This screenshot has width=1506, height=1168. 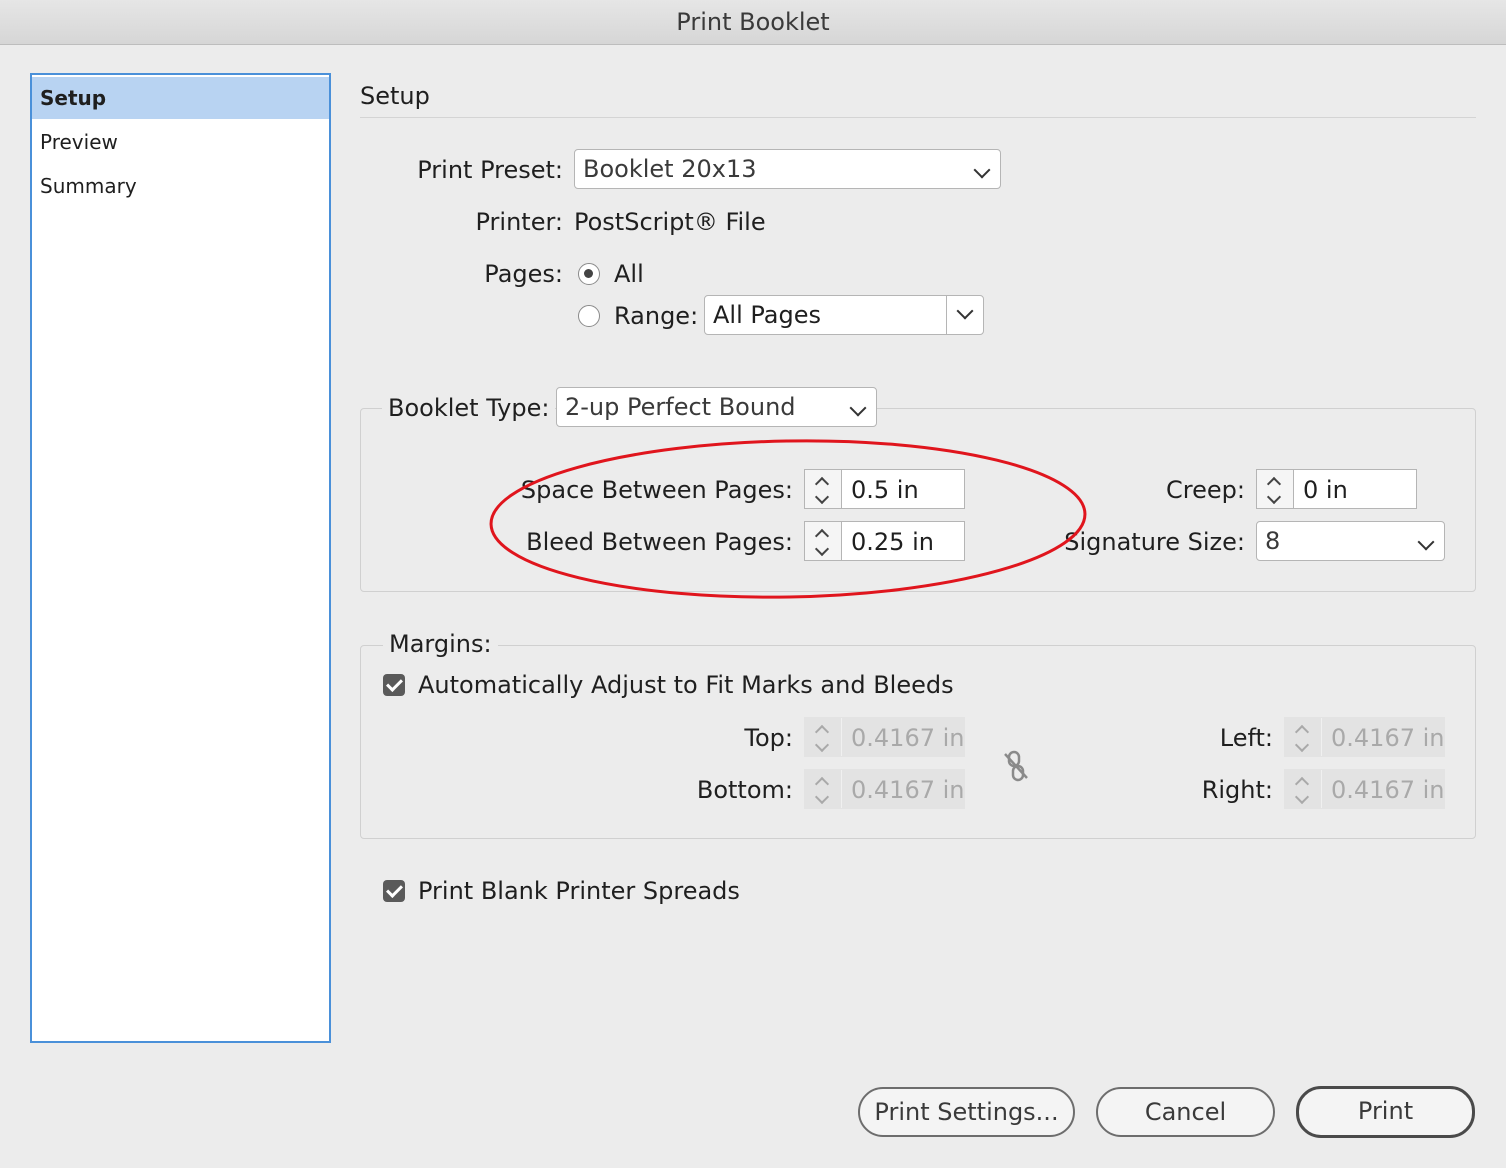 I want to click on margin-left-stepper: 0.4167 in, so click(x=1364, y=737).